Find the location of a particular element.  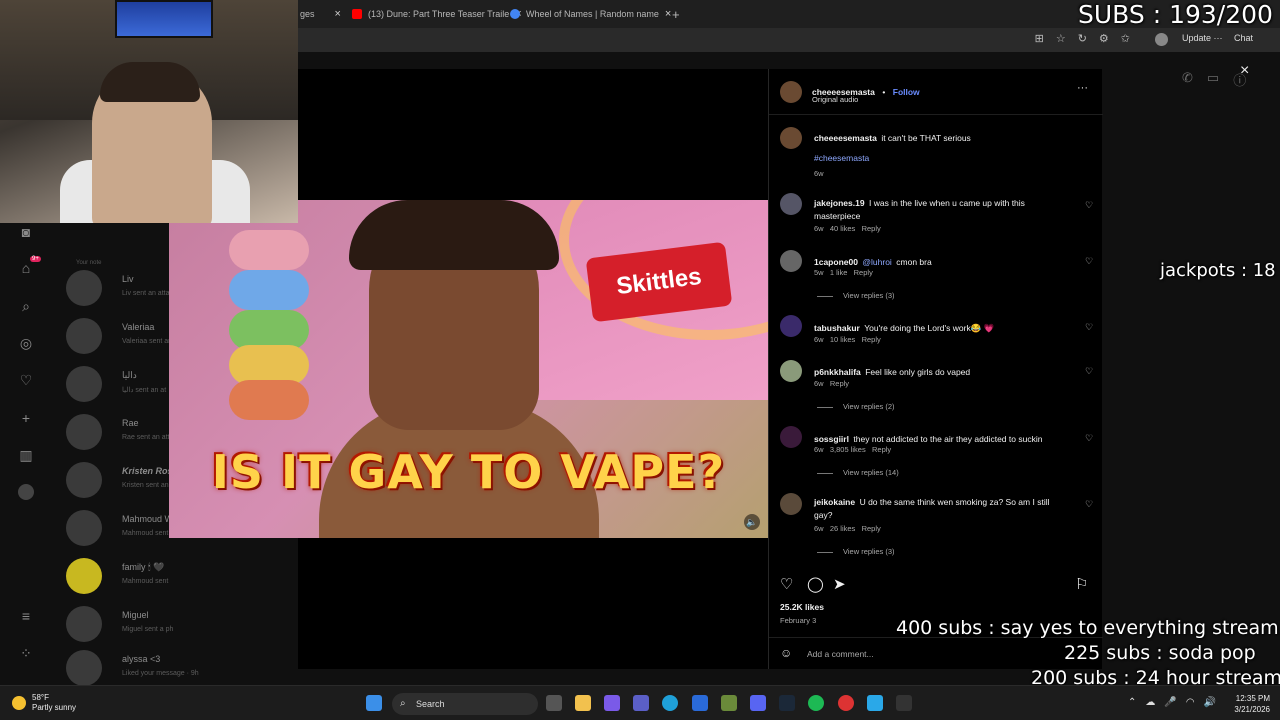

tab-instagram: ges × is located at coordinates (320, 14).